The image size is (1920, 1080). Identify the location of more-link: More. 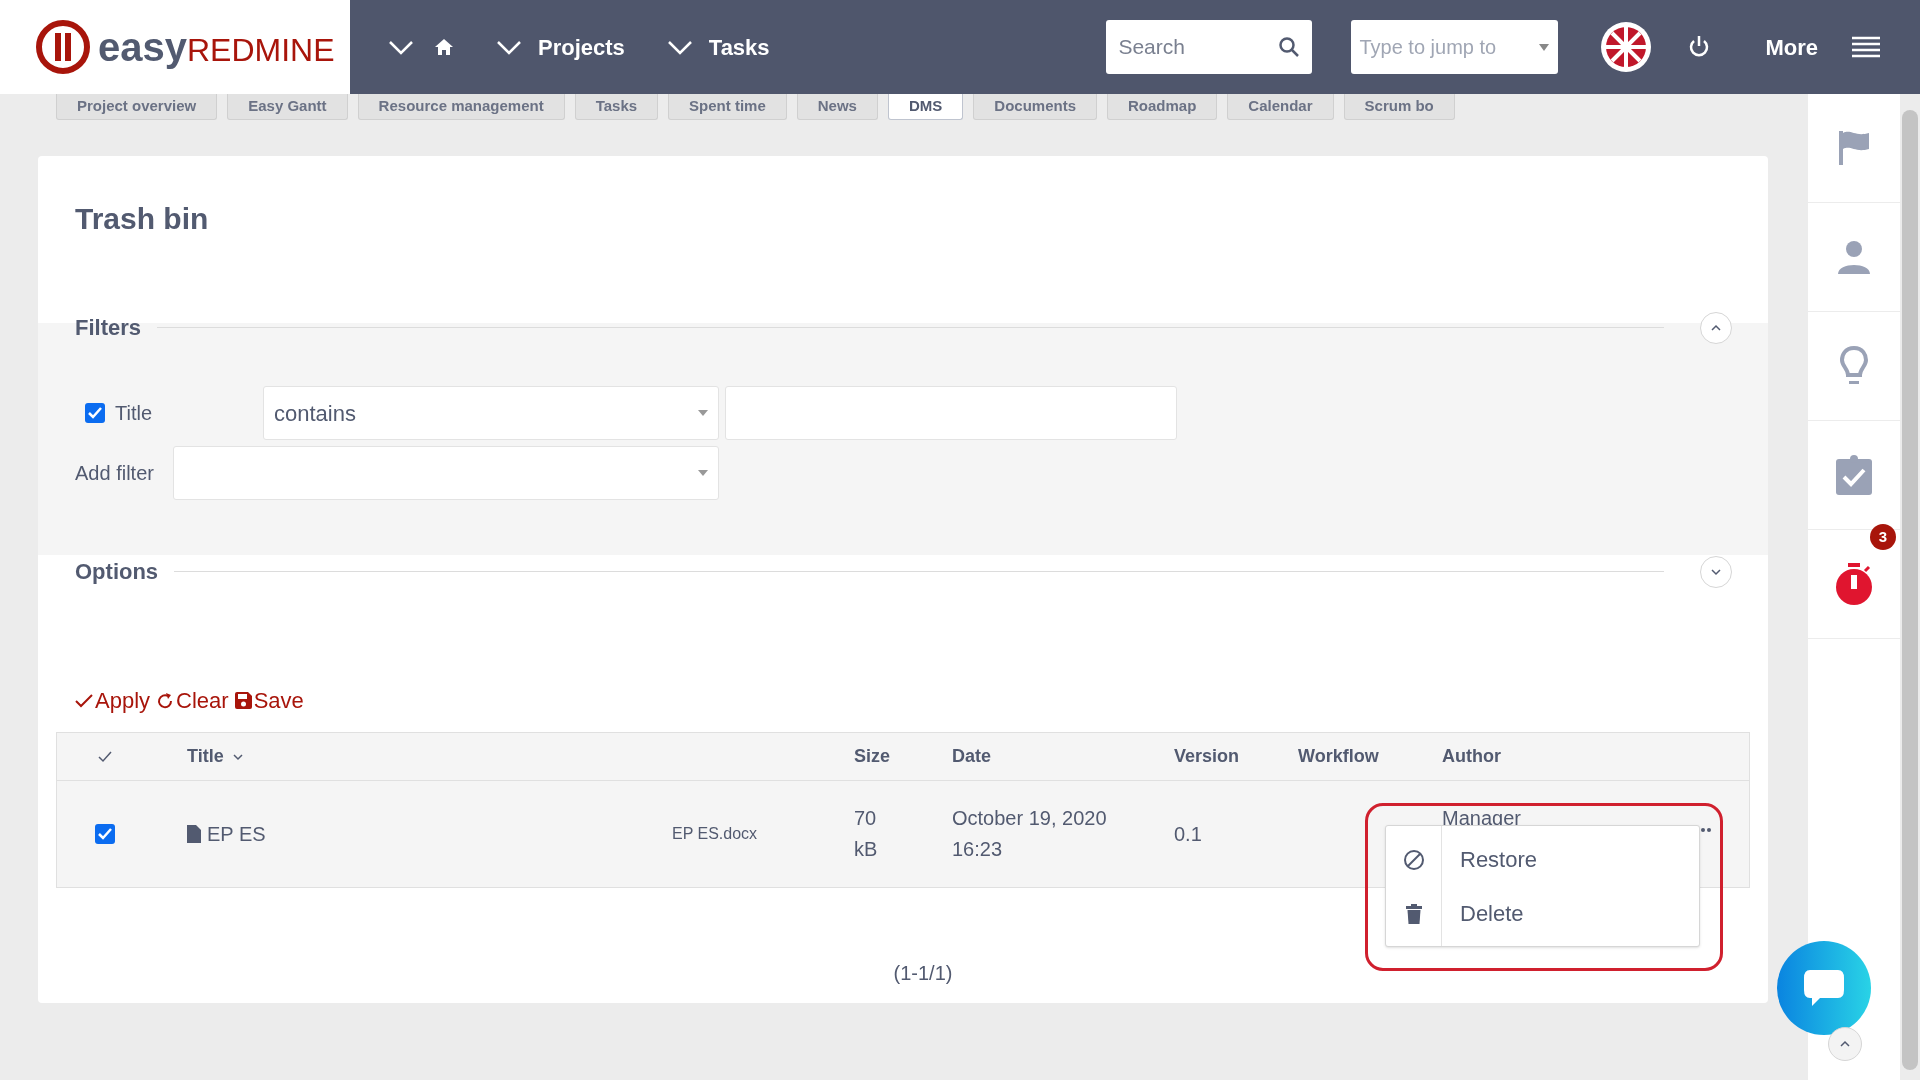
(1791, 47).